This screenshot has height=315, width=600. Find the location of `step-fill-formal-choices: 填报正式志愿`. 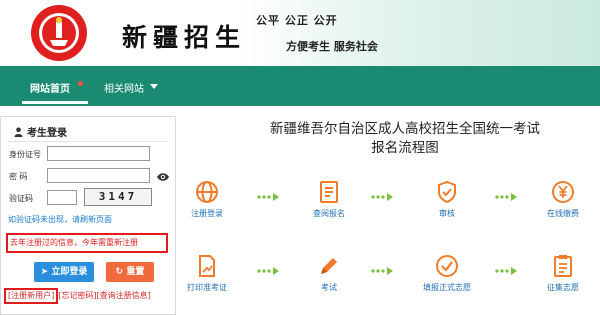

step-fill-formal-choices: 填报正式志愿 is located at coordinates (447, 273).